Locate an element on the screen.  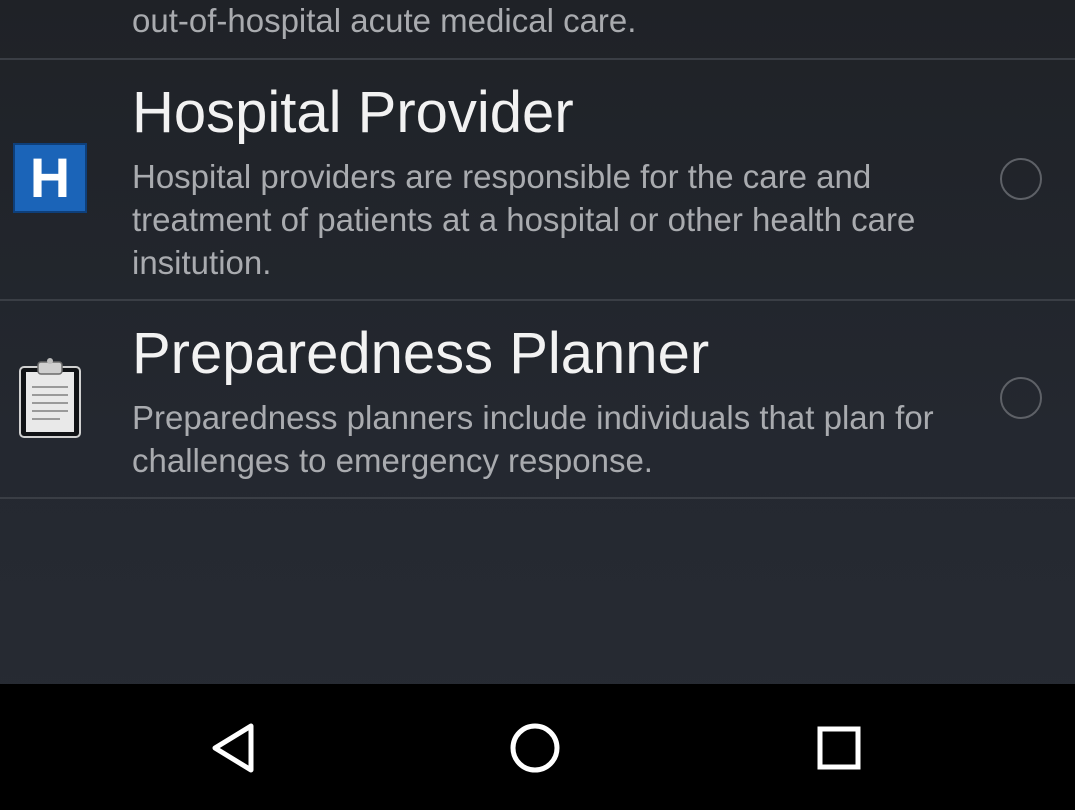
clipboard-icon is located at coordinates (50, 398).